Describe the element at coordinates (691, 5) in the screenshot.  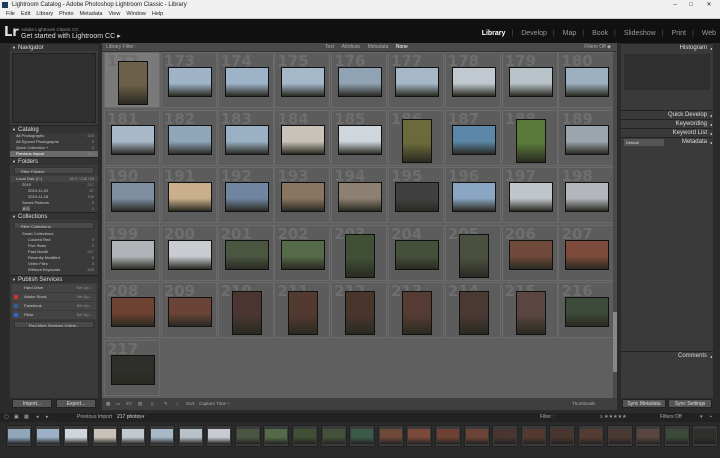
I see `maximize-button: □` at that location.